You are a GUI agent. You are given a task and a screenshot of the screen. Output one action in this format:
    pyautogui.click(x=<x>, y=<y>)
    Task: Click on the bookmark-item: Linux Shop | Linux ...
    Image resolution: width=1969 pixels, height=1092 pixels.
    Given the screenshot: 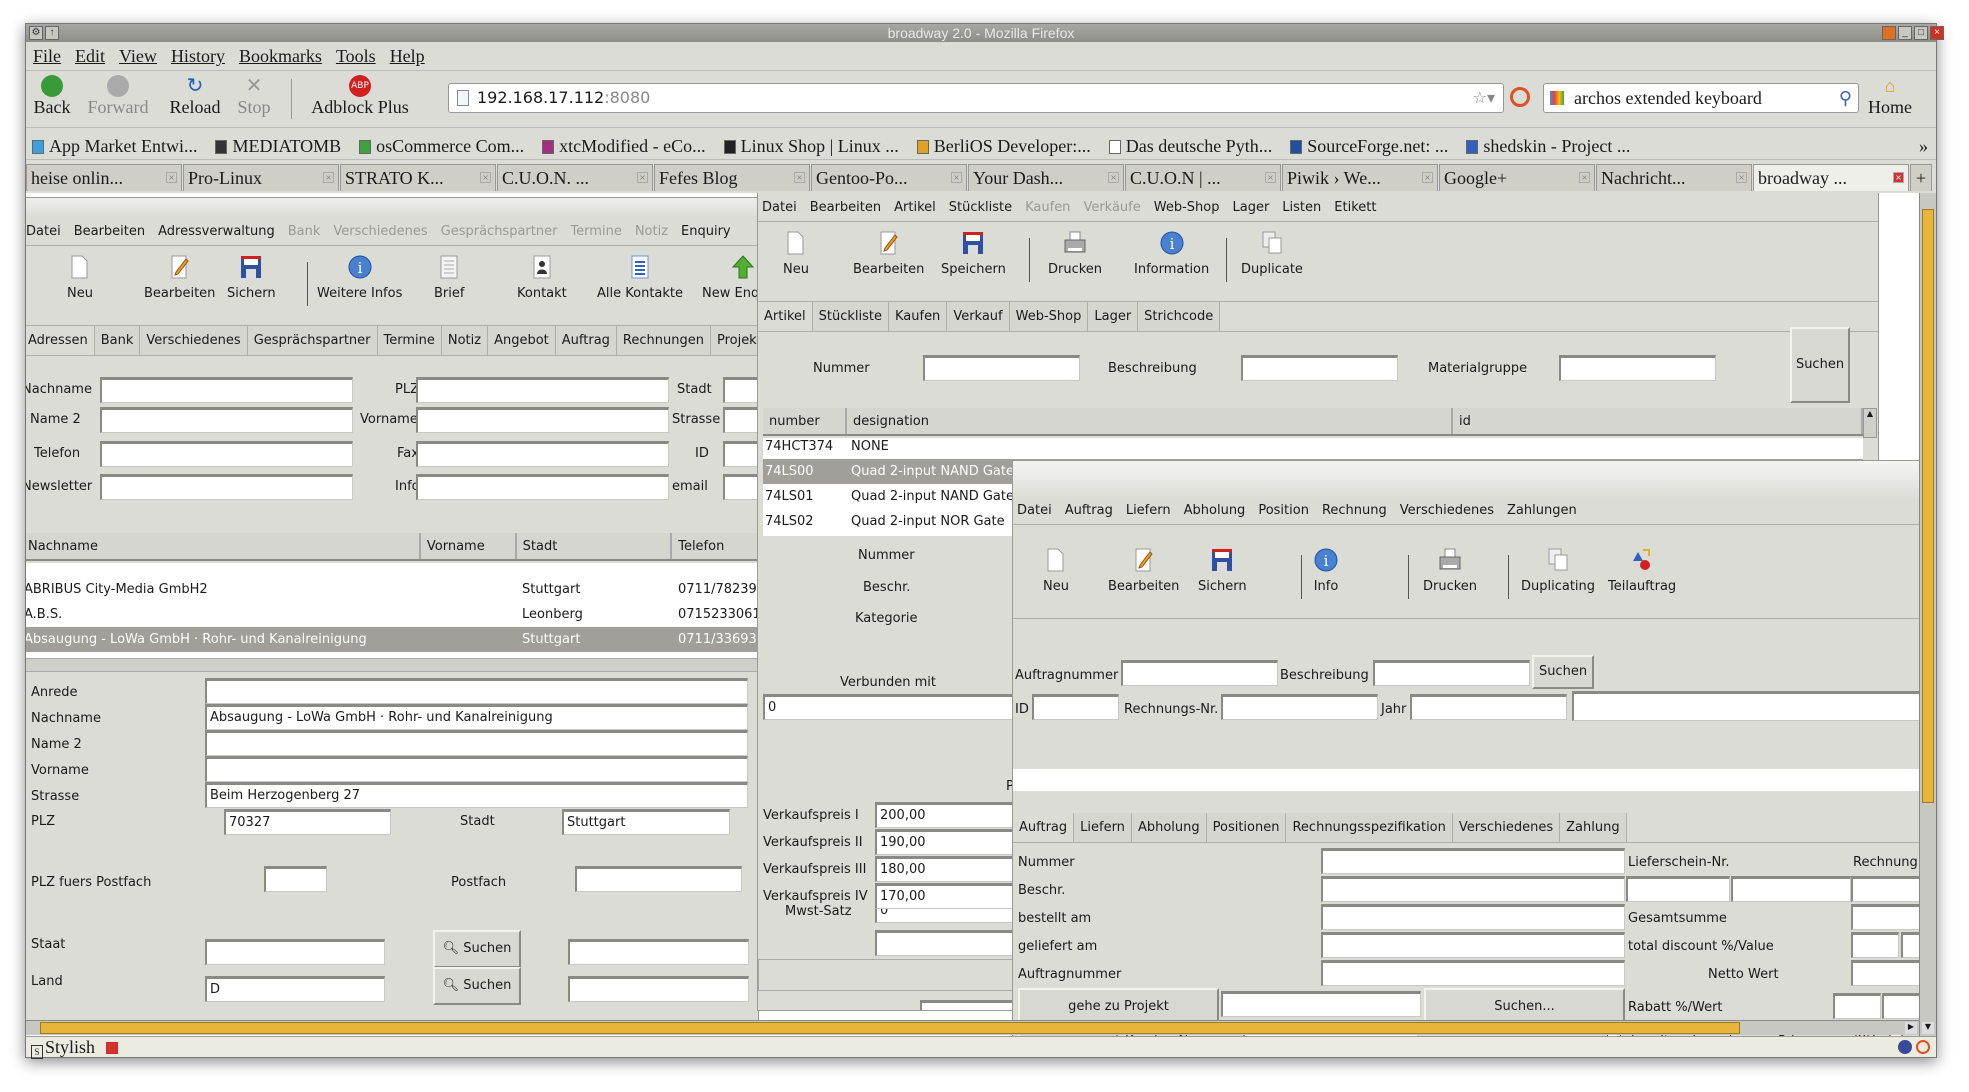 What is the action you would take?
    pyautogui.click(x=811, y=145)
    